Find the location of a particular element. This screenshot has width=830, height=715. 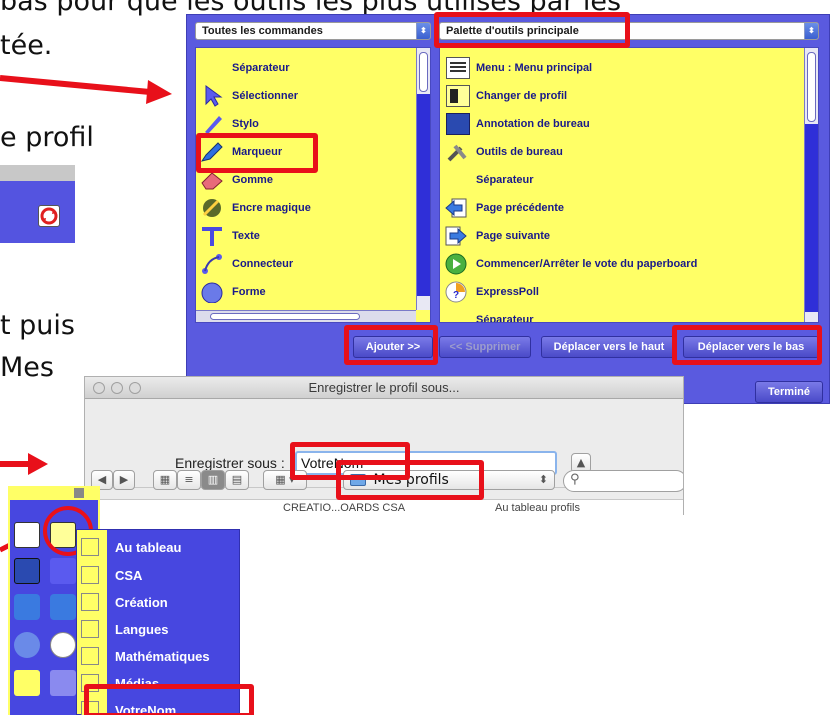

list-item-label: Menu : Menu principal is located at coordinates (534, 68).